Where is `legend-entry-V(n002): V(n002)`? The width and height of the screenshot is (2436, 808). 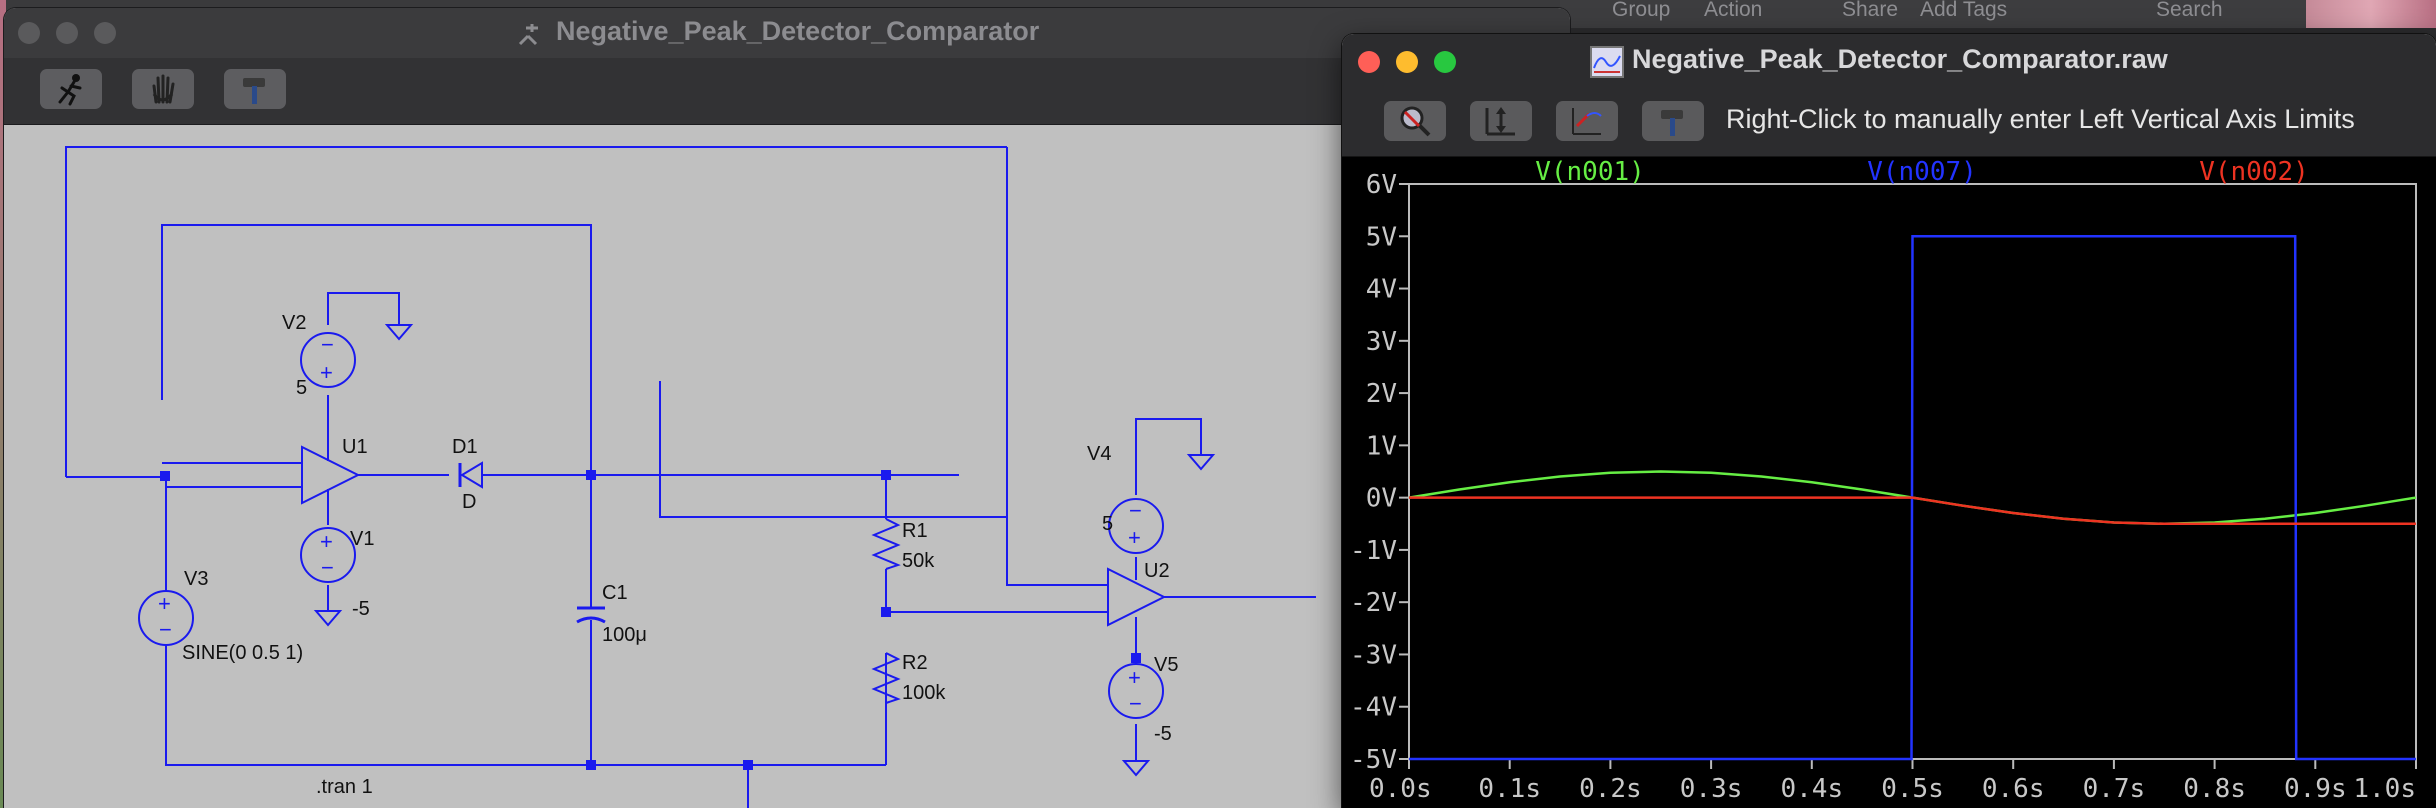 legend-entry-V(n002): V(n002) is located at coordinates (2254, 172).